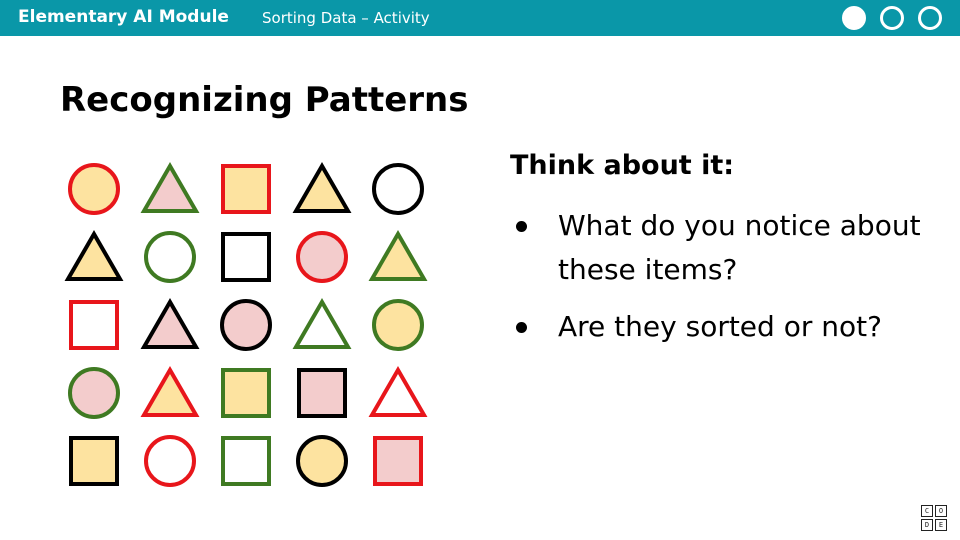 The width and height of the screenshot is (960, 540). I want to click on red-white-triangle-icon, so click(398, 391).